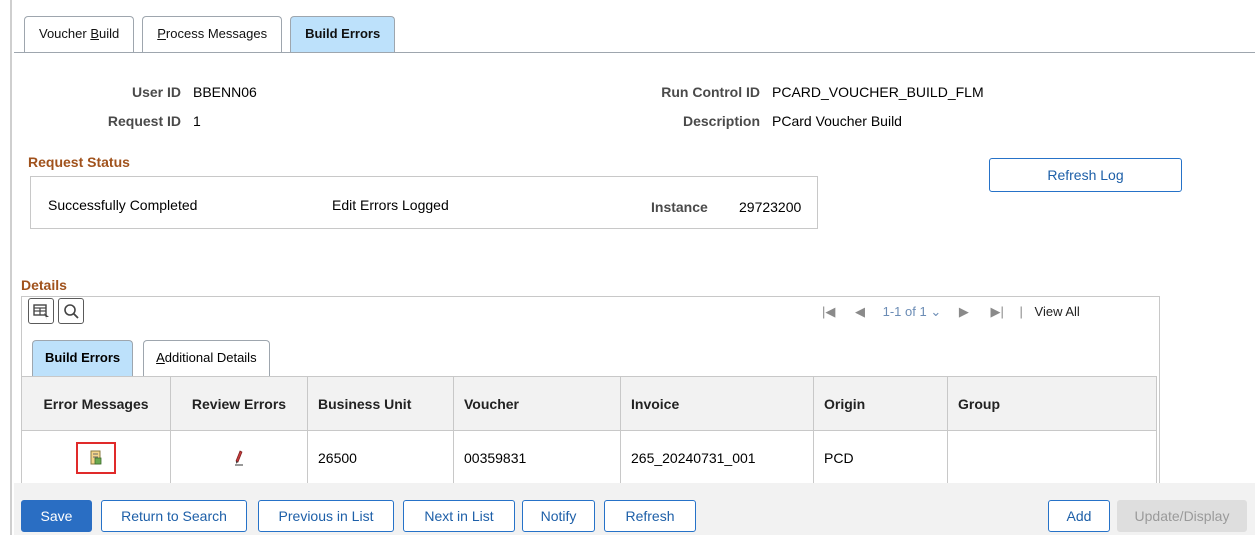  I want to click on search-icon, so click(71, 311).